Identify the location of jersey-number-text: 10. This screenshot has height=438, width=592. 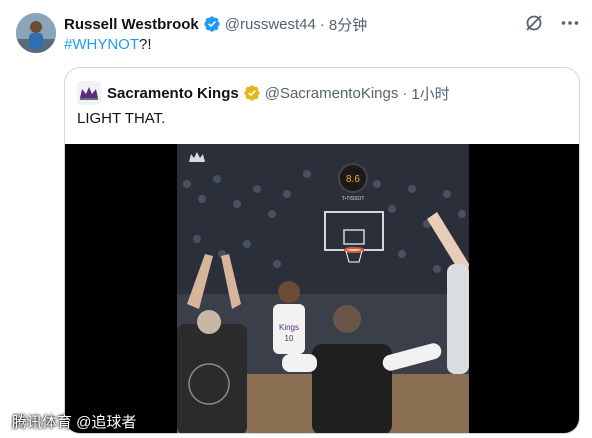
(289, 338).